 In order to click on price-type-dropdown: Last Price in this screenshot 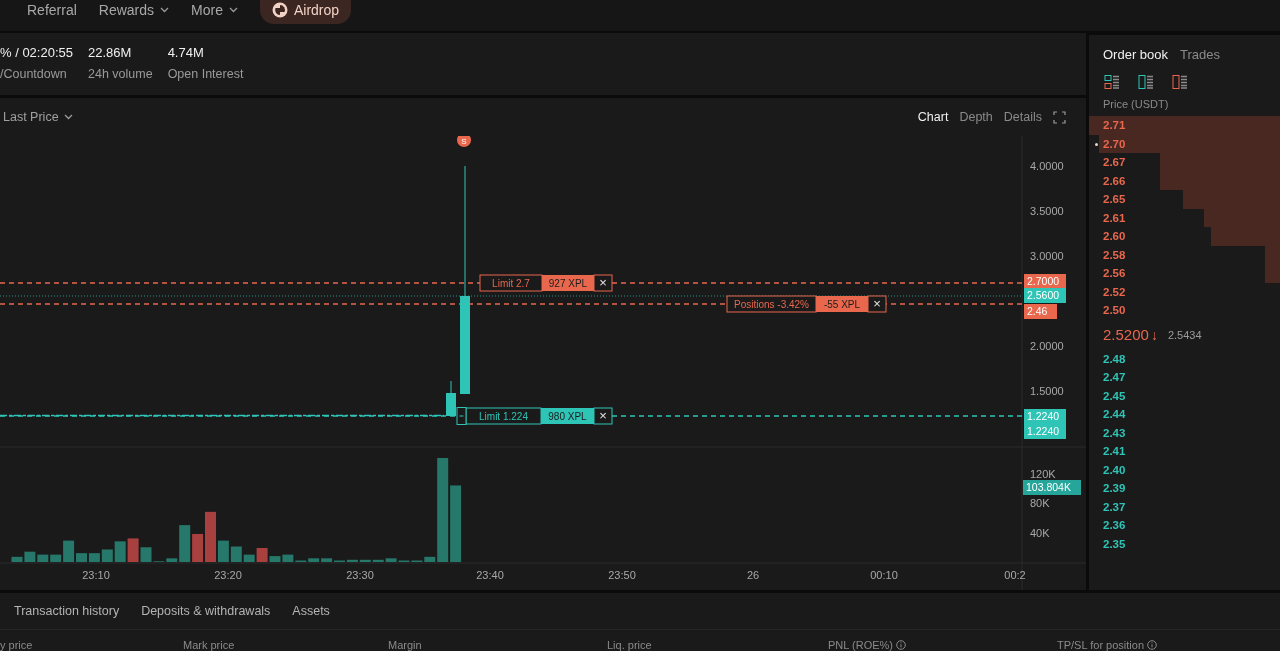, I will do `click(38, 117)`.